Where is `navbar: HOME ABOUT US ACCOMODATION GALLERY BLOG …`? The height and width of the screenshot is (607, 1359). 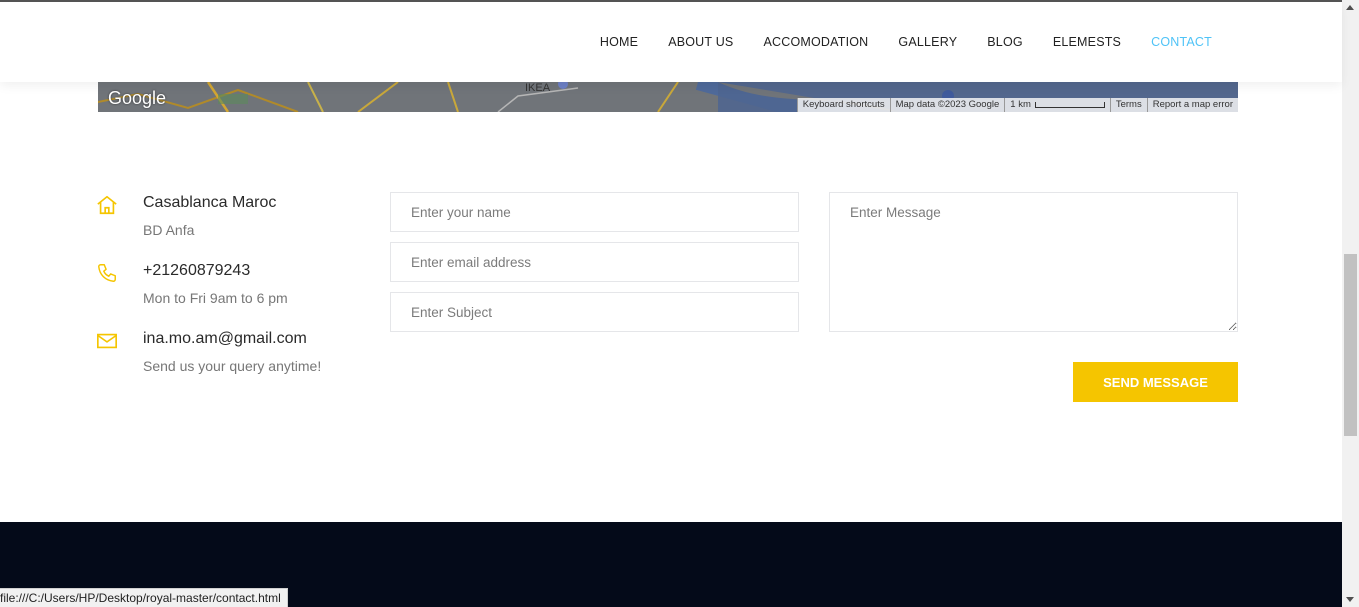 navbar: HOME ABOUT US ACCOMODATION GALLERY BLOG … is located at coordinates (671, 42).